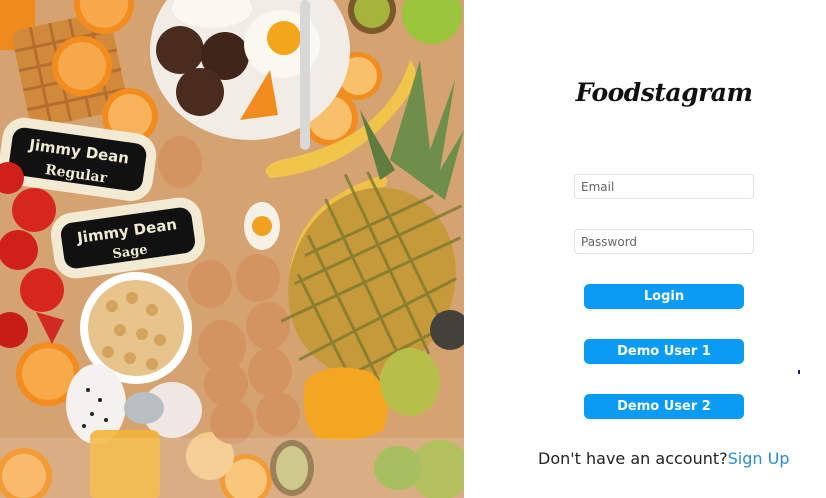 The image size is (826, 498). I want to click on demo-user-1-button: Demo User 1, so click(664, 351).